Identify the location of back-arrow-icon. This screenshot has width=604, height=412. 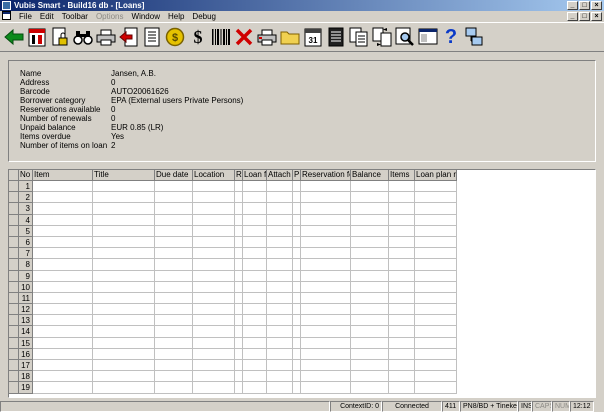
(14, 37).